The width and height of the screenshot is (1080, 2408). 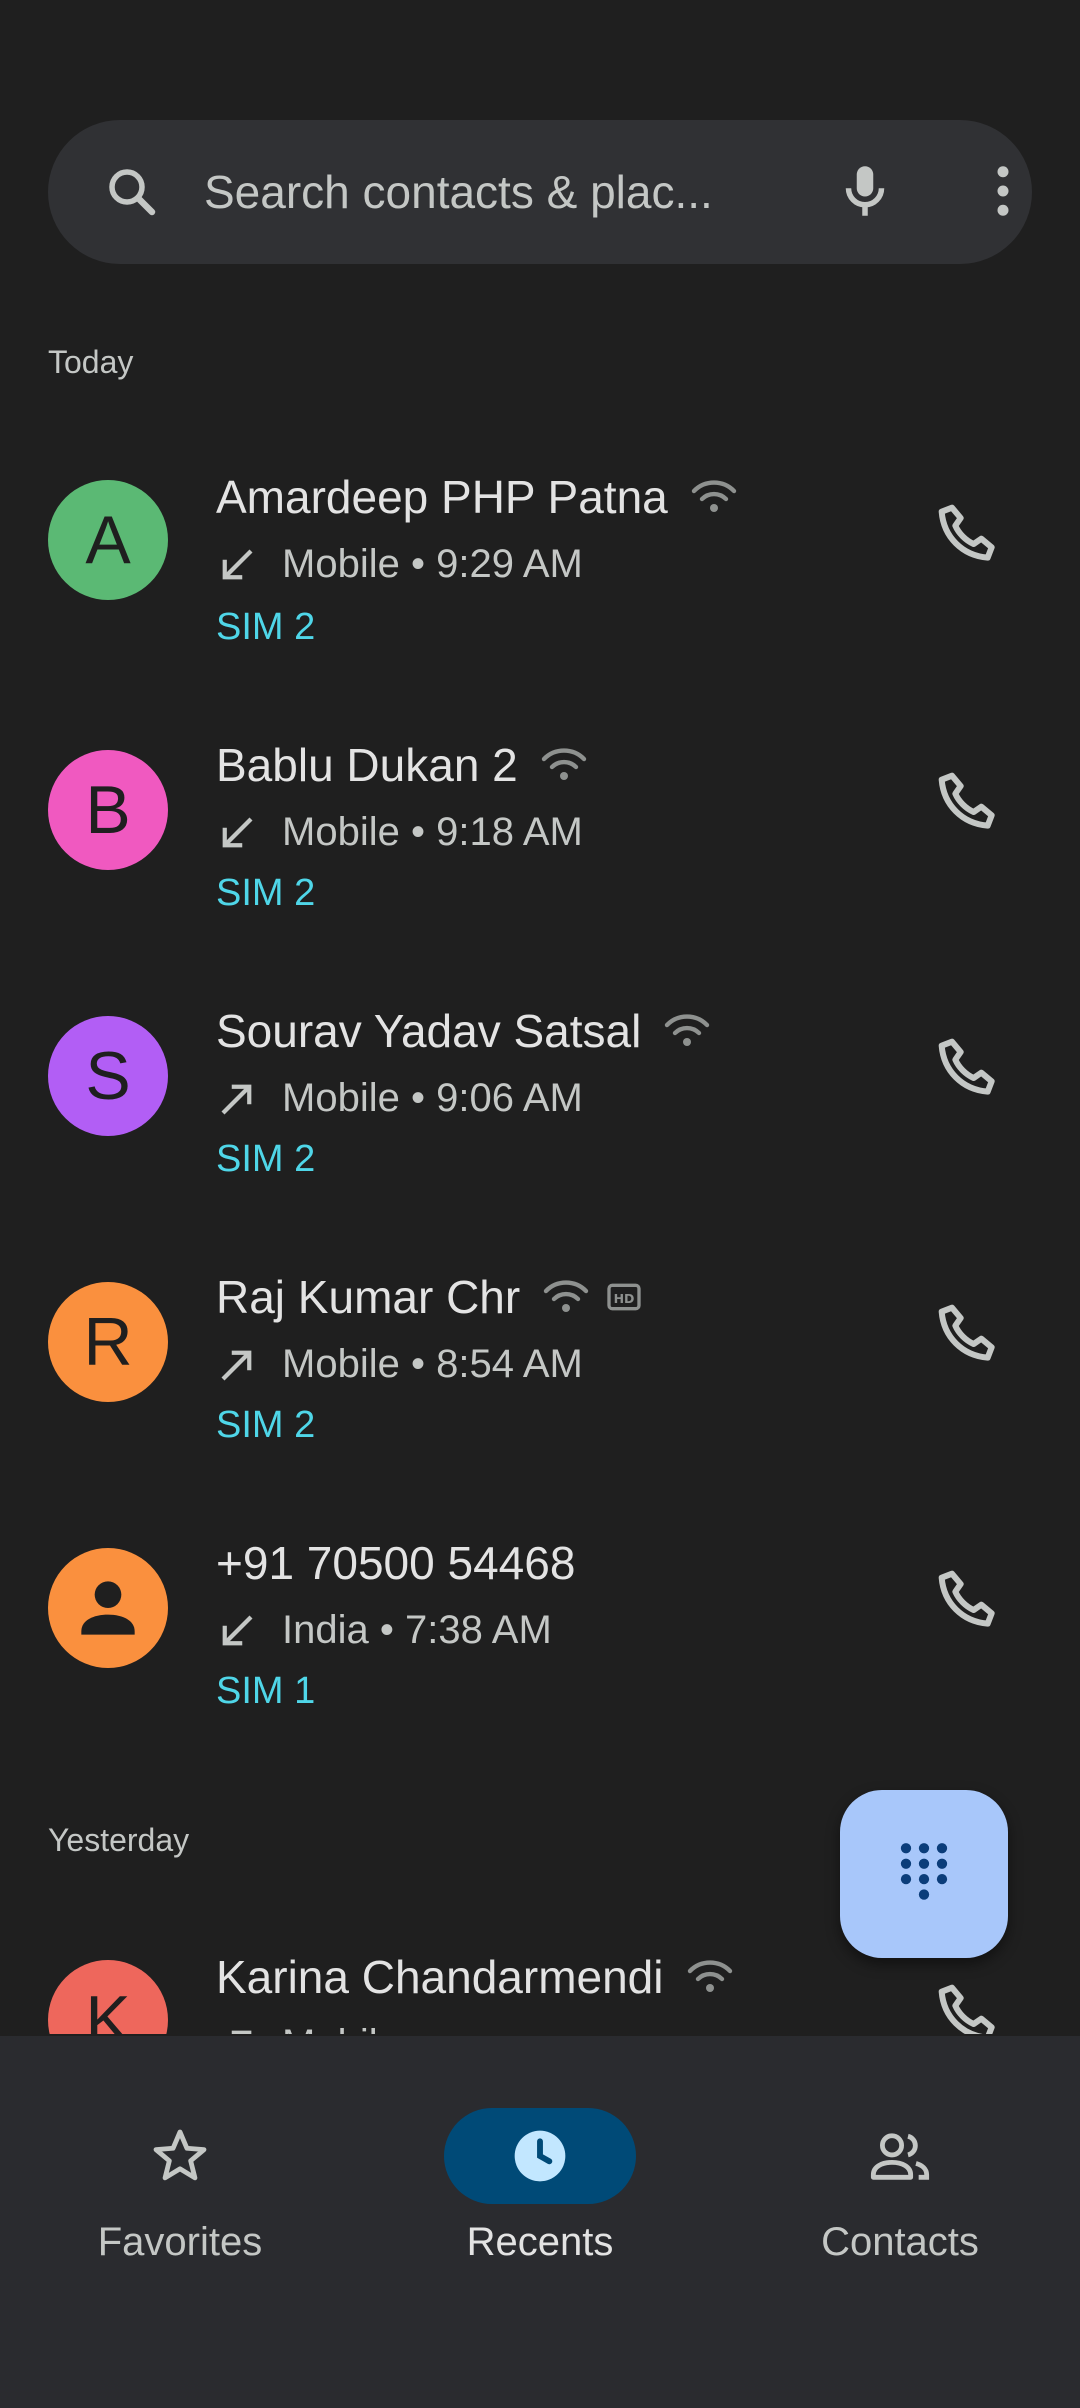 I want to click on call-log-row: +91 70500 54468 India • 7:38 AM SIM 1, so click(x=540, y=1637).